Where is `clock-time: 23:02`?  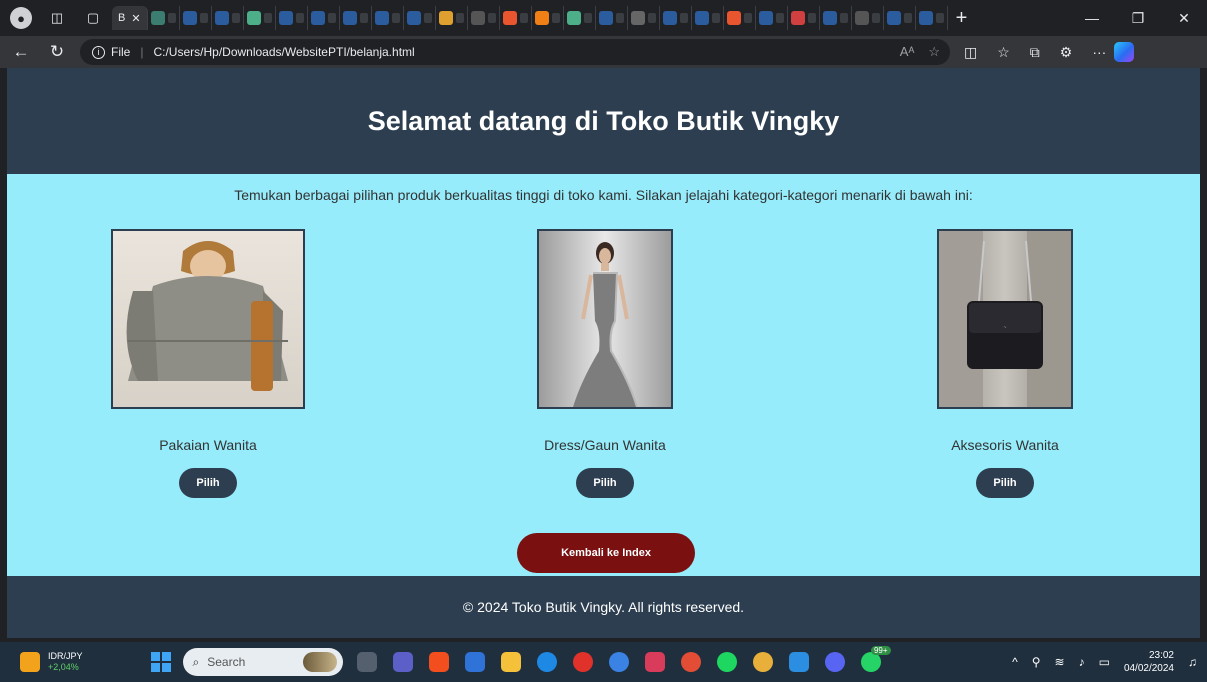 clock-time: 23:02 is located at coordinates (1161, 655).